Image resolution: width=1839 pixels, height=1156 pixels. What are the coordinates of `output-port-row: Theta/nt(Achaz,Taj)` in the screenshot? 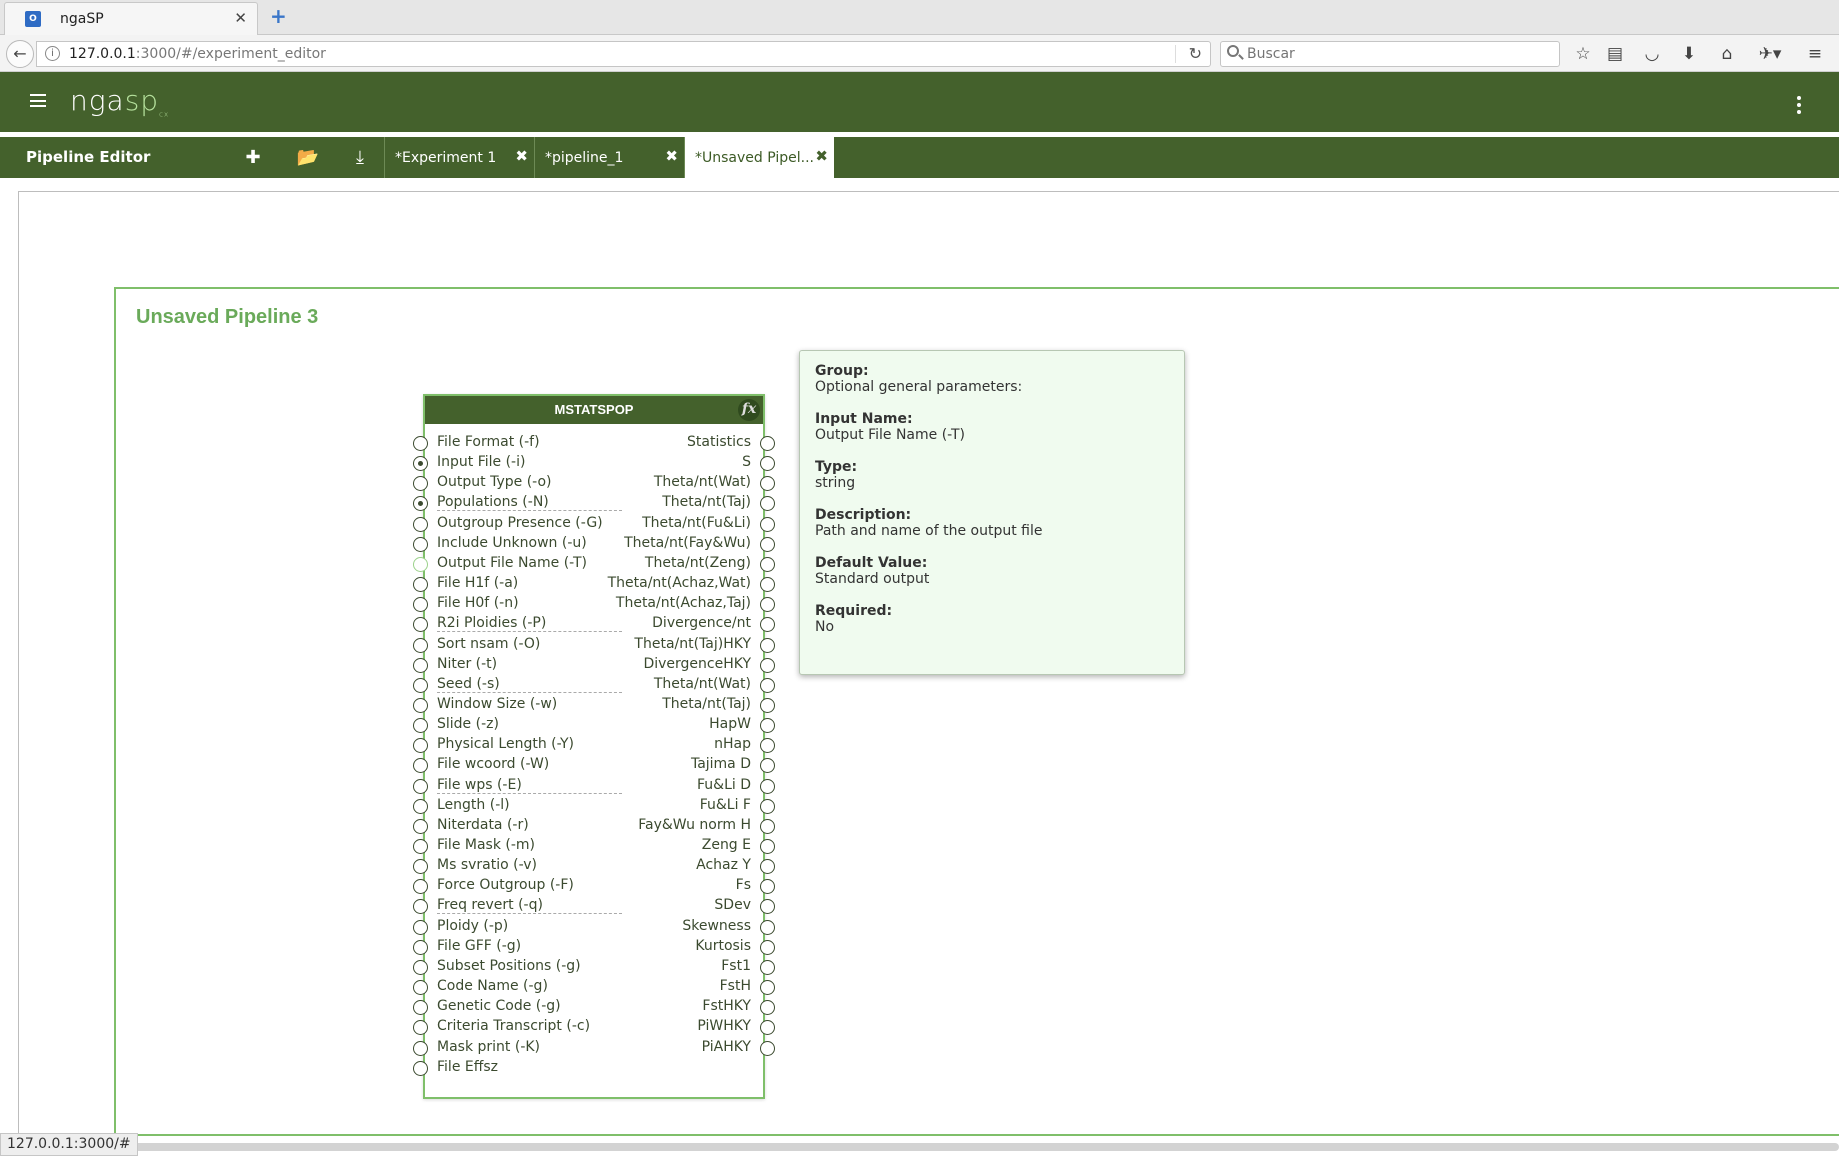 It's located at (675, 604).